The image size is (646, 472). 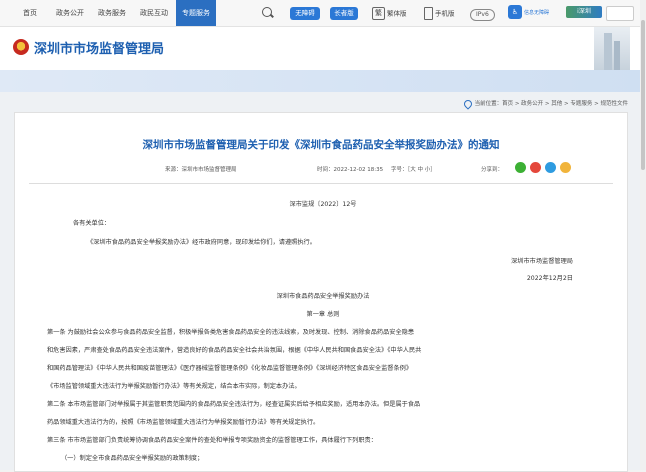 What do you see at coordinates (21, 47) in the screenshot?
I see `national-emblem-icon` at bounding box center [21, 47].